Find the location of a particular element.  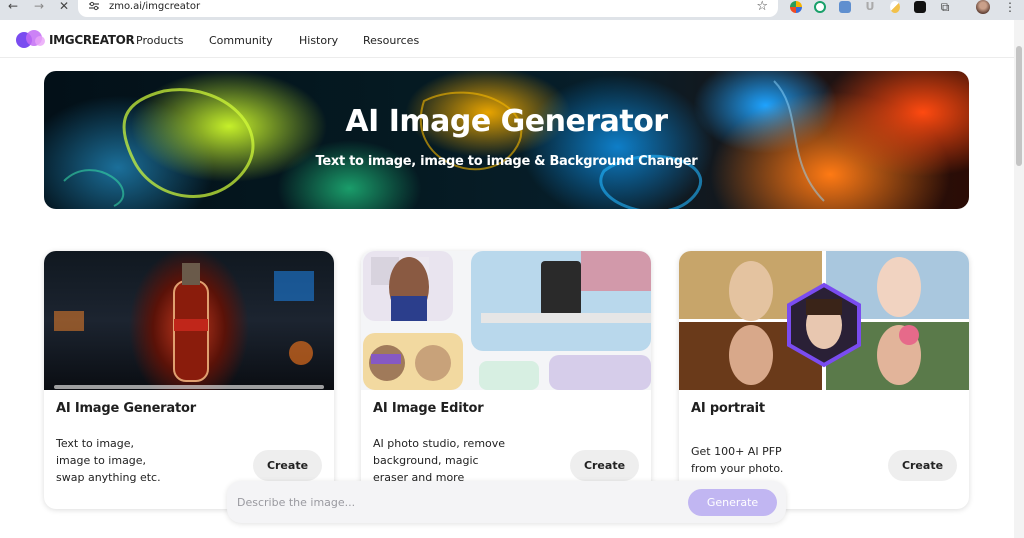

url-text: zmo.ai/imgcreator is located at coordinates (155, 6).